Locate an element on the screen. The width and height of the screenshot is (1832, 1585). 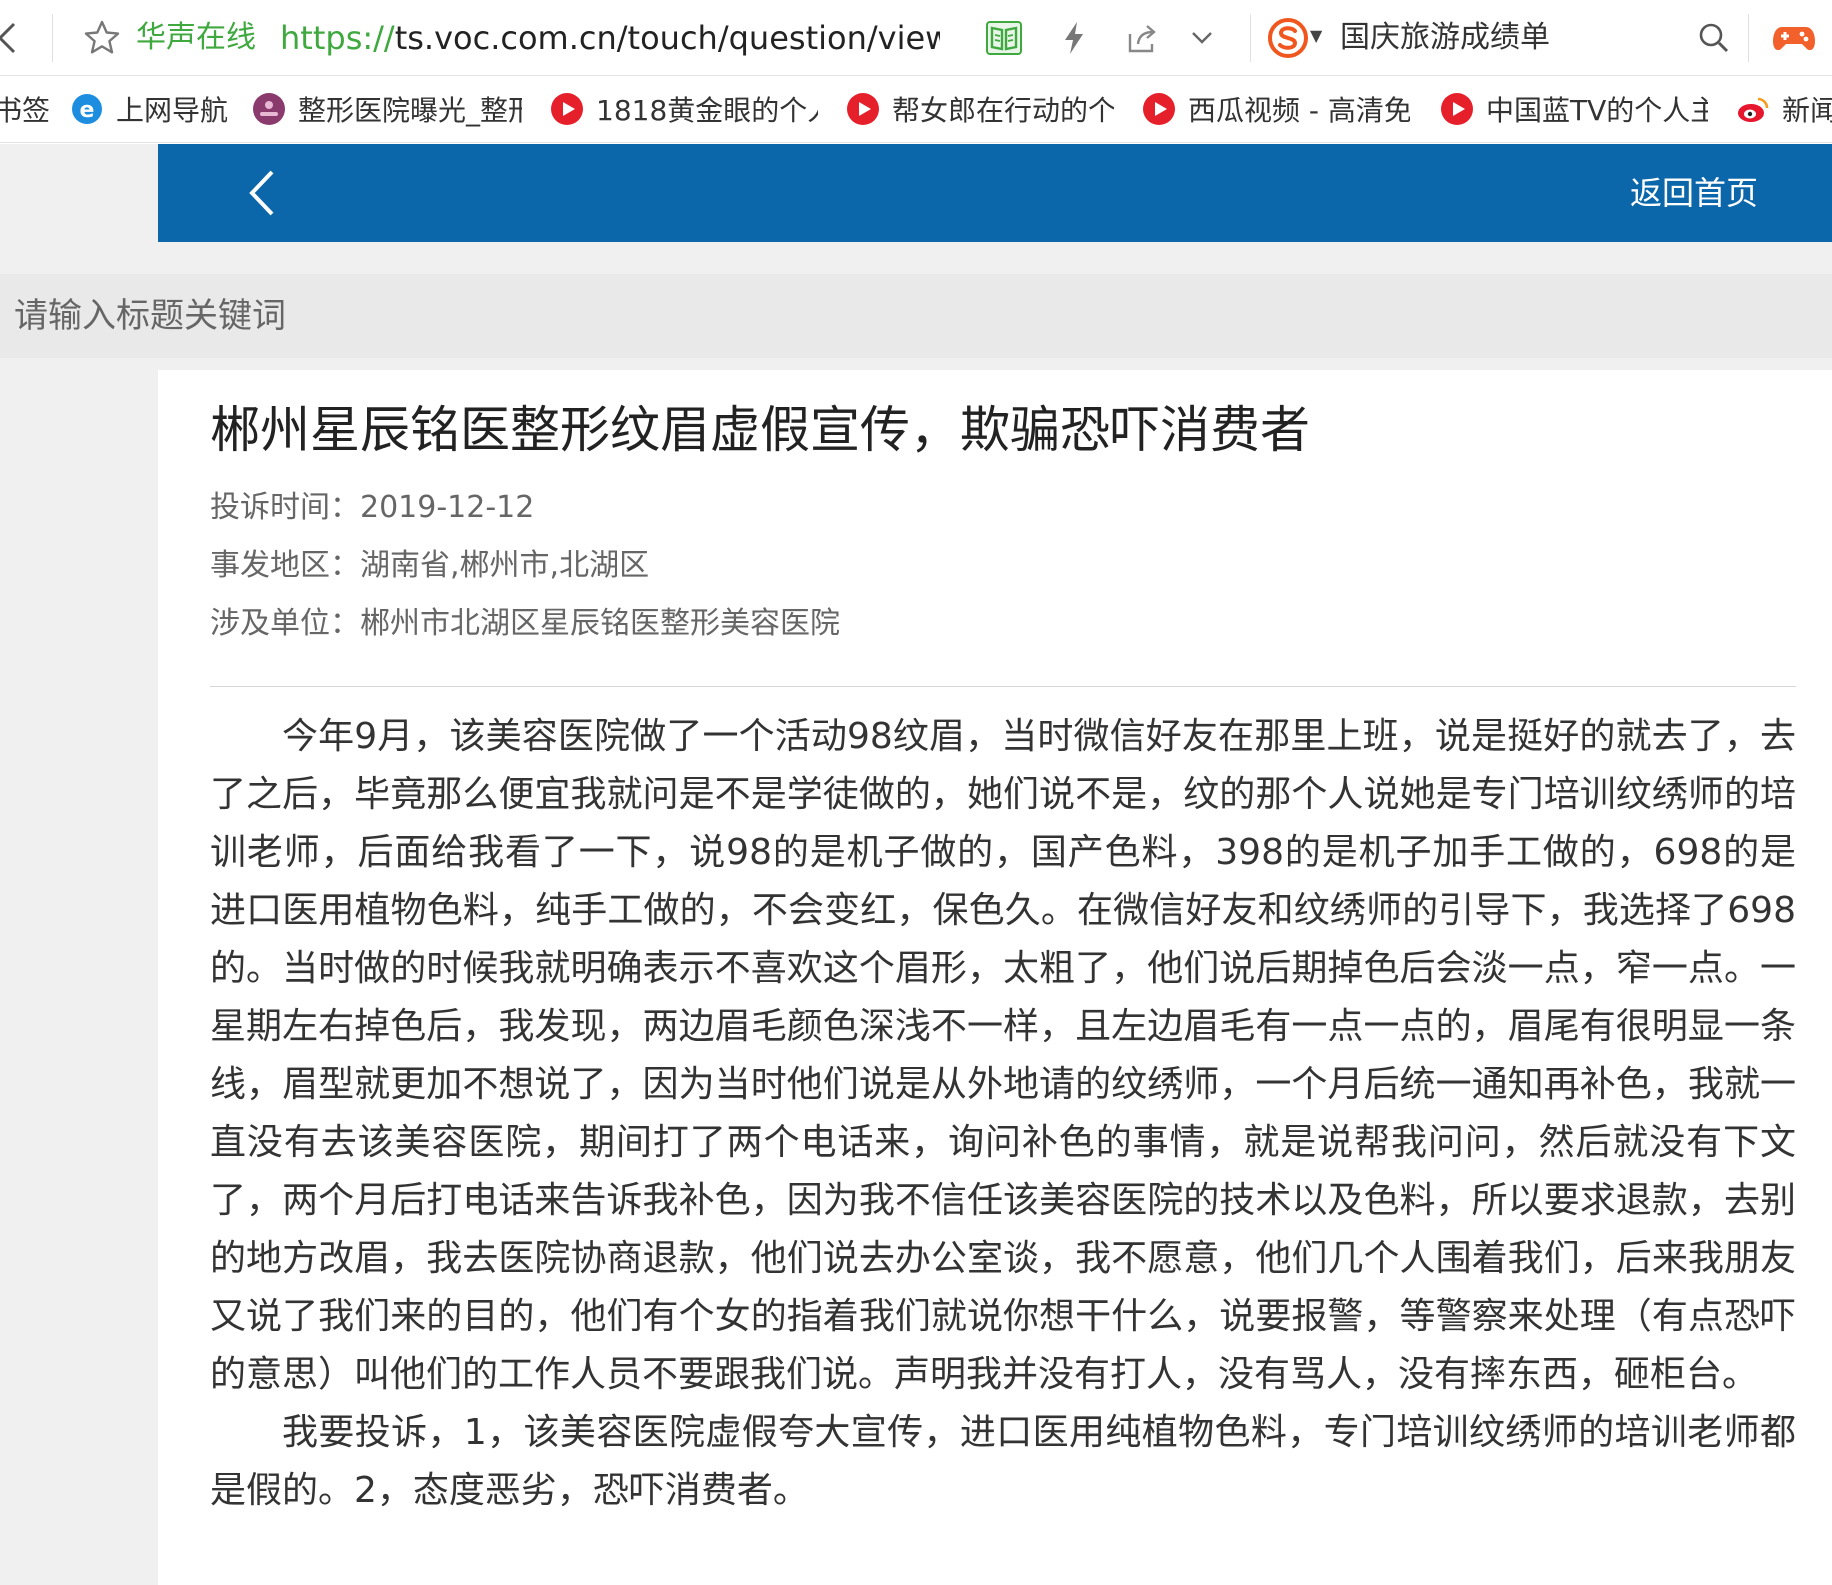
search-icon is located at coordinates (1714, 38).